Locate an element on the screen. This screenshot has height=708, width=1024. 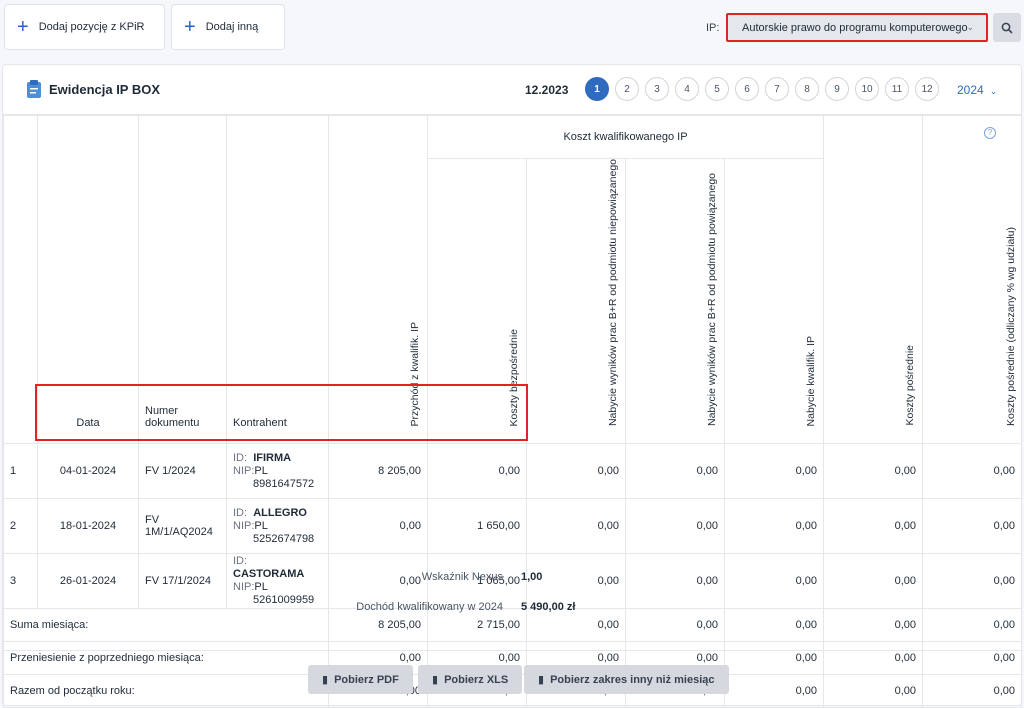
month-button: 2 is located at coordinates (627, 89).